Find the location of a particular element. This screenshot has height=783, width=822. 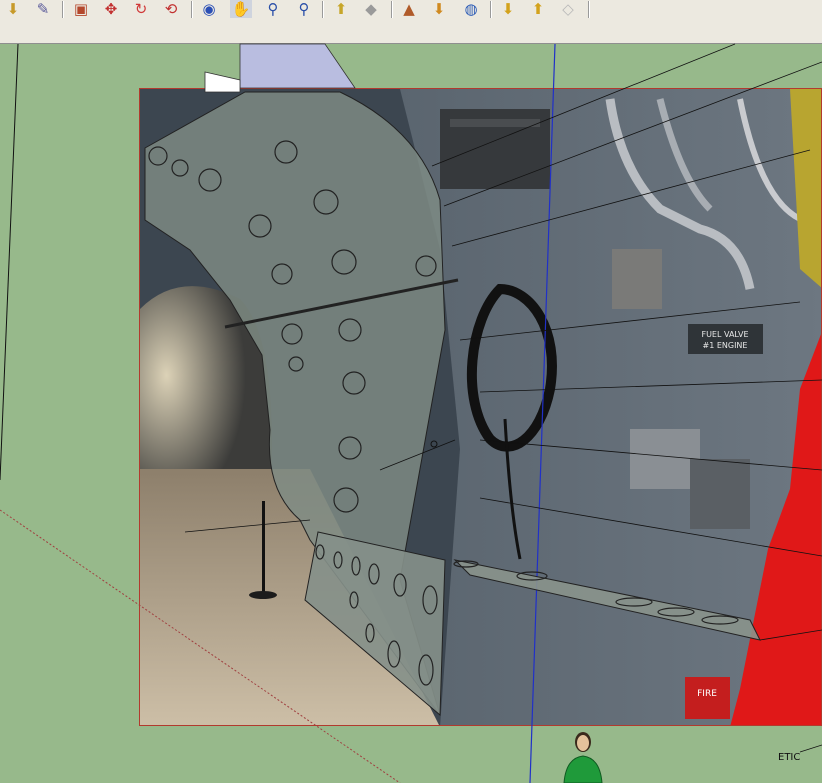

person-face is located at coordinates (583, 743).